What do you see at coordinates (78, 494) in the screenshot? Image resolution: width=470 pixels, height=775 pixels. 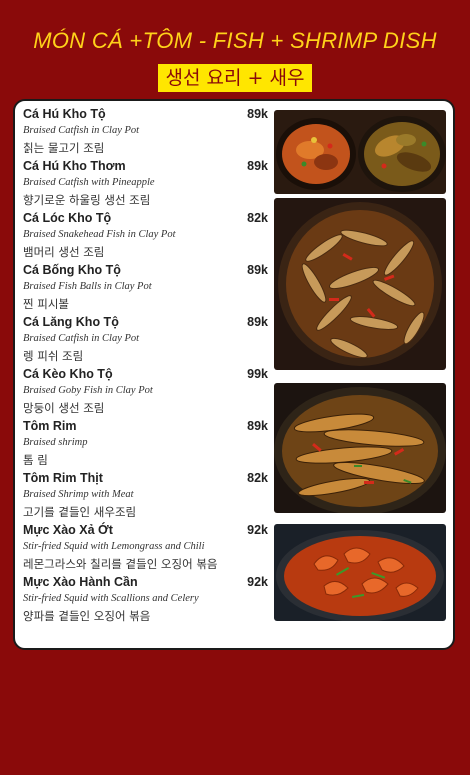 I see `dish-english: Braised Shrimp with Meat` at bounding box center [78, 494].